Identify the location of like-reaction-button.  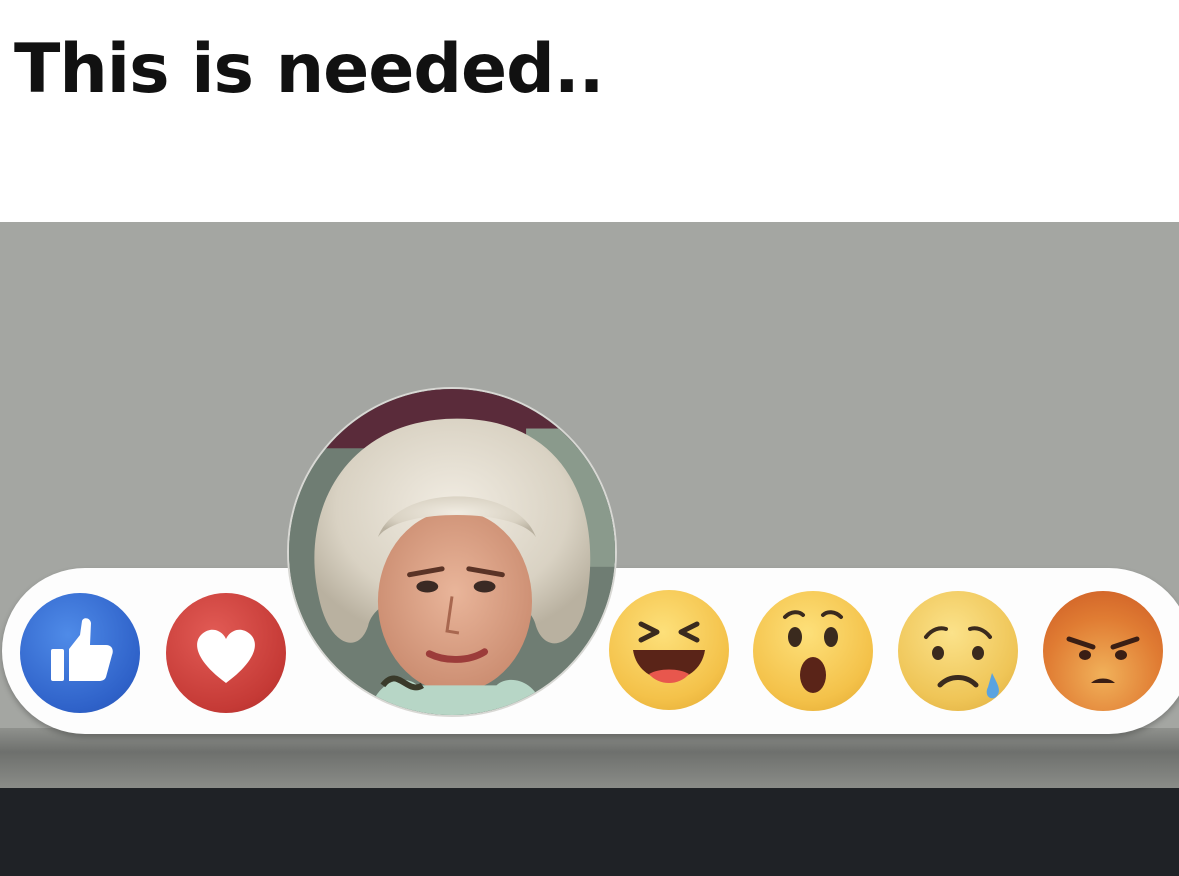
(80, 653).